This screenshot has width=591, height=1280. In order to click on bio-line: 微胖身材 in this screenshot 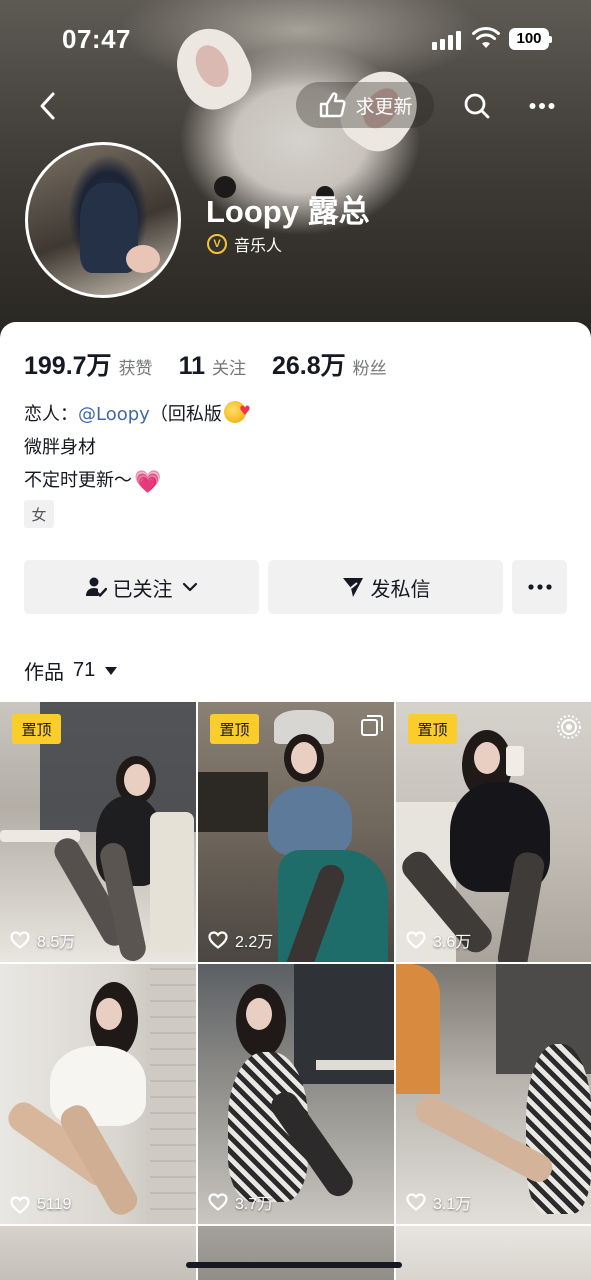, I will do `click(60, 447)`.